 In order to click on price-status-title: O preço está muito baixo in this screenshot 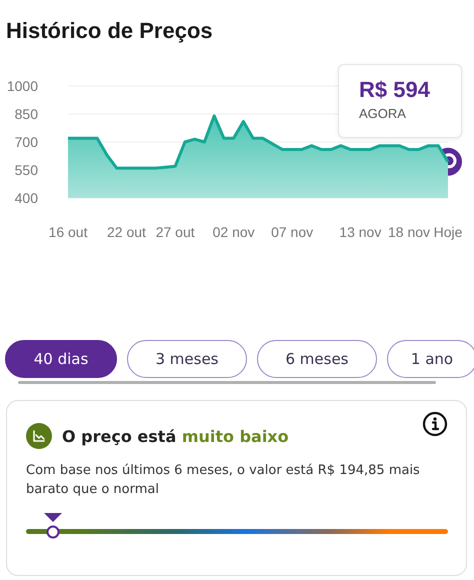, I will do `click(175, 436)`.